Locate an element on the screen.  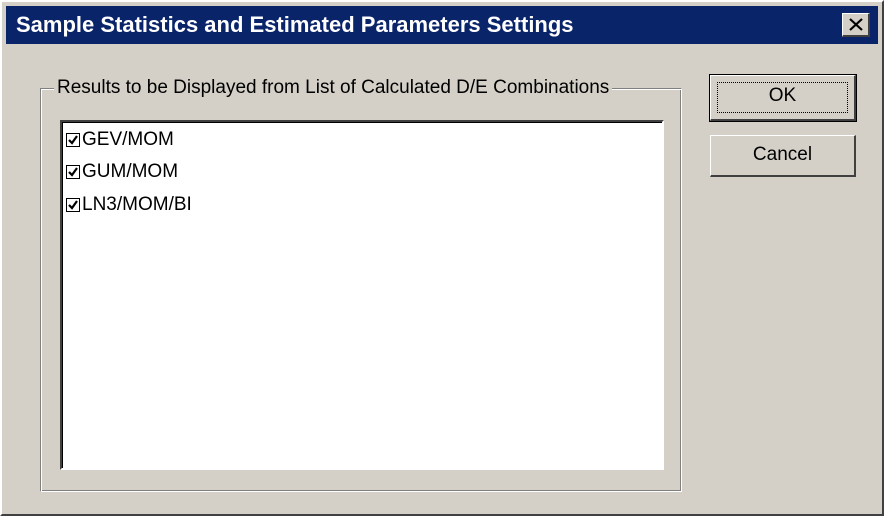
list-item: LN3/MOM/BI is located at coordinates (129, 205).